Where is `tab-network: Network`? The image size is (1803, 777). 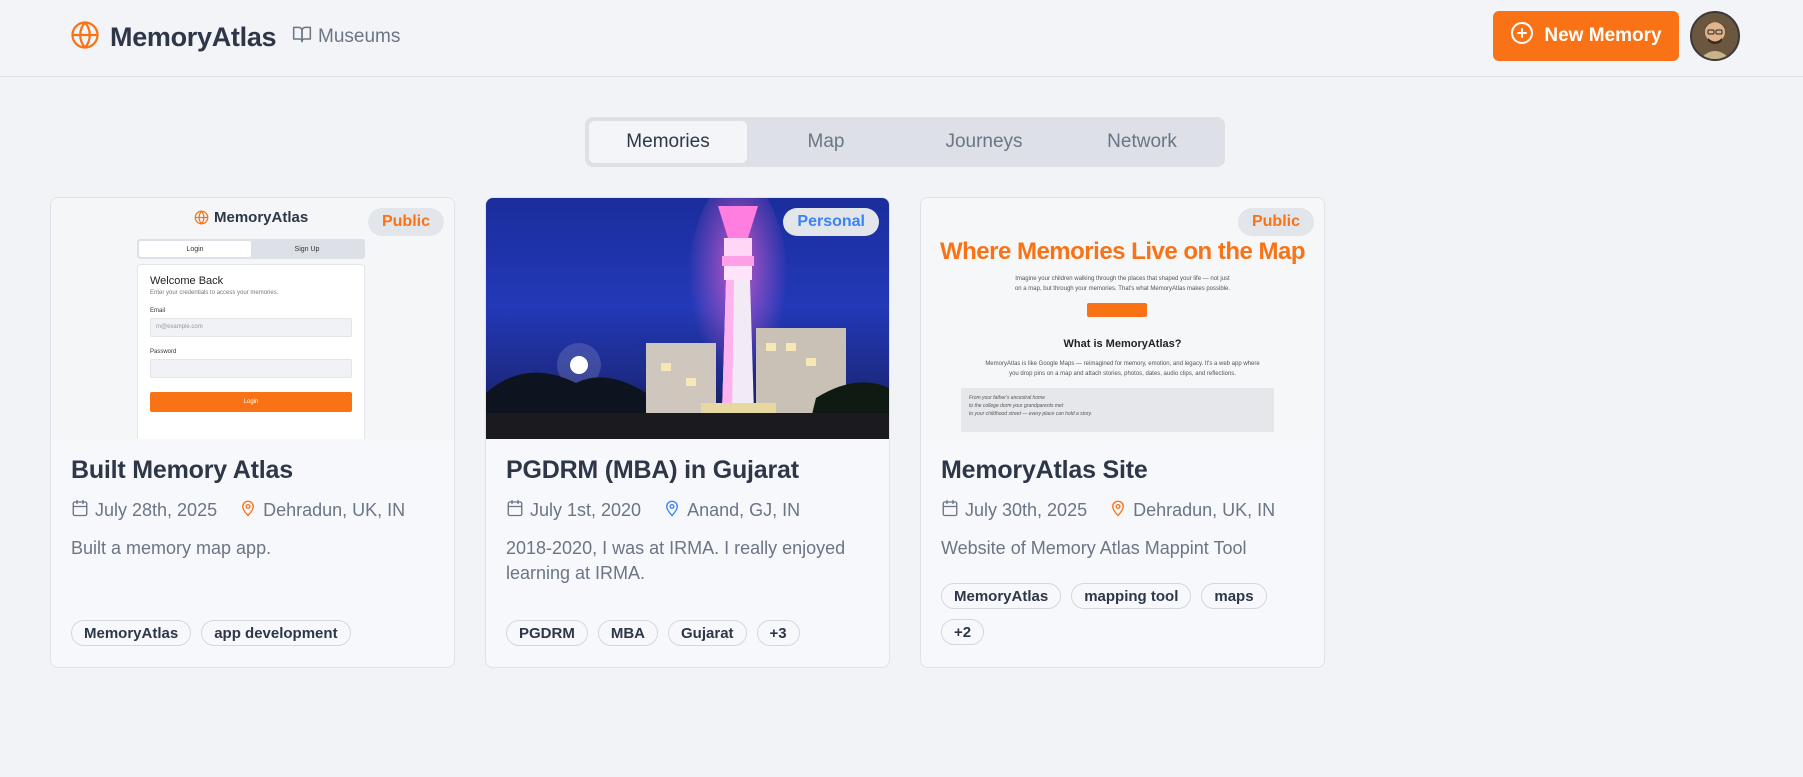 tab-network: Network is located at coordinates (1142, 142).